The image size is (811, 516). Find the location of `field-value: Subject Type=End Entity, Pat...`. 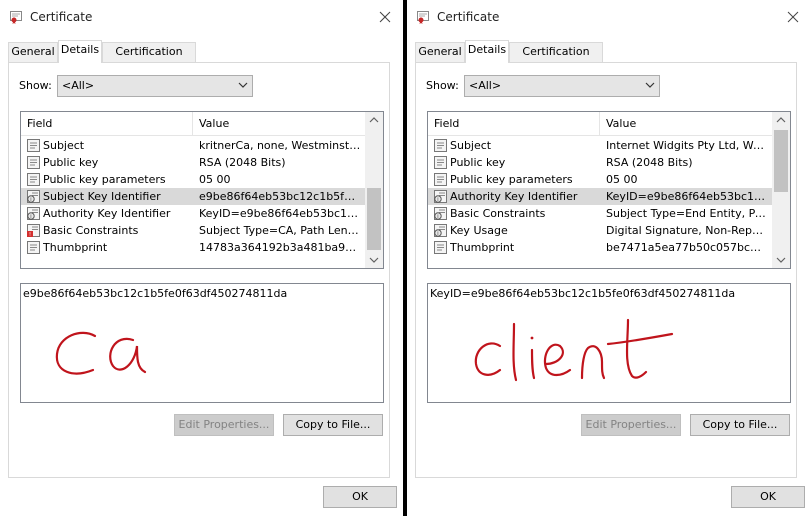

field-value: Subject Type=End Entity, Pat... is located at coordinates (687, 213).